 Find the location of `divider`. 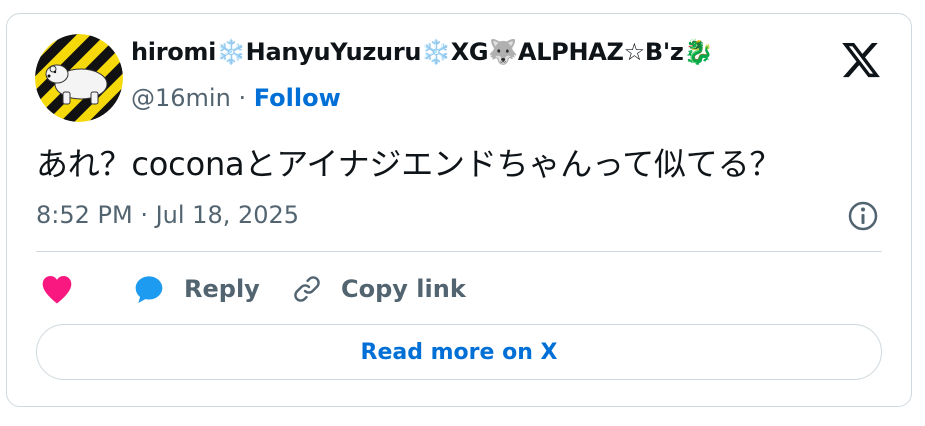

divider is located at coordinates (459, 251).